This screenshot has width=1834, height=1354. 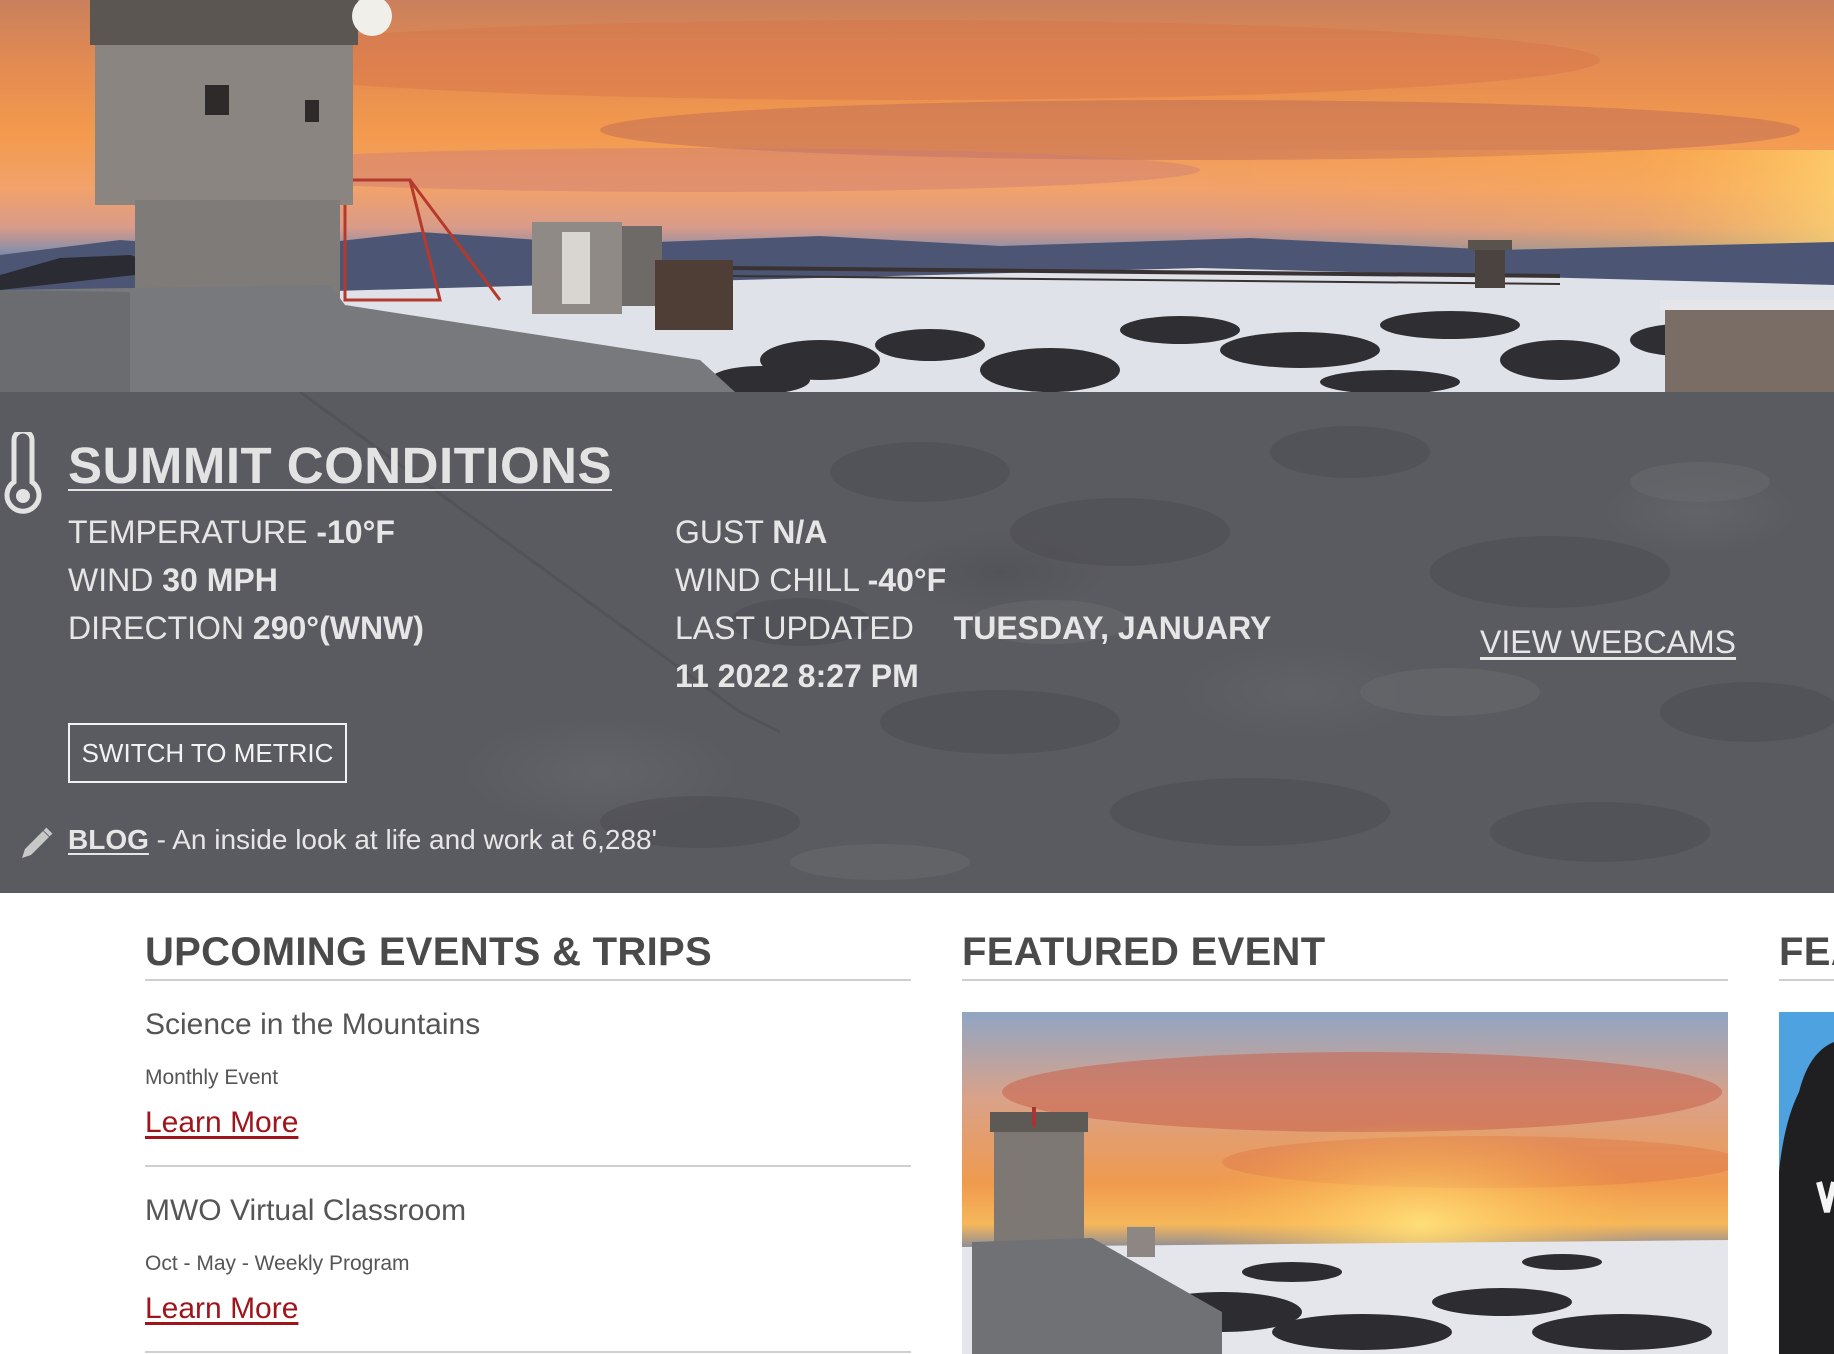 I want to click on thermometer-icon, so click(x=23, y=473).